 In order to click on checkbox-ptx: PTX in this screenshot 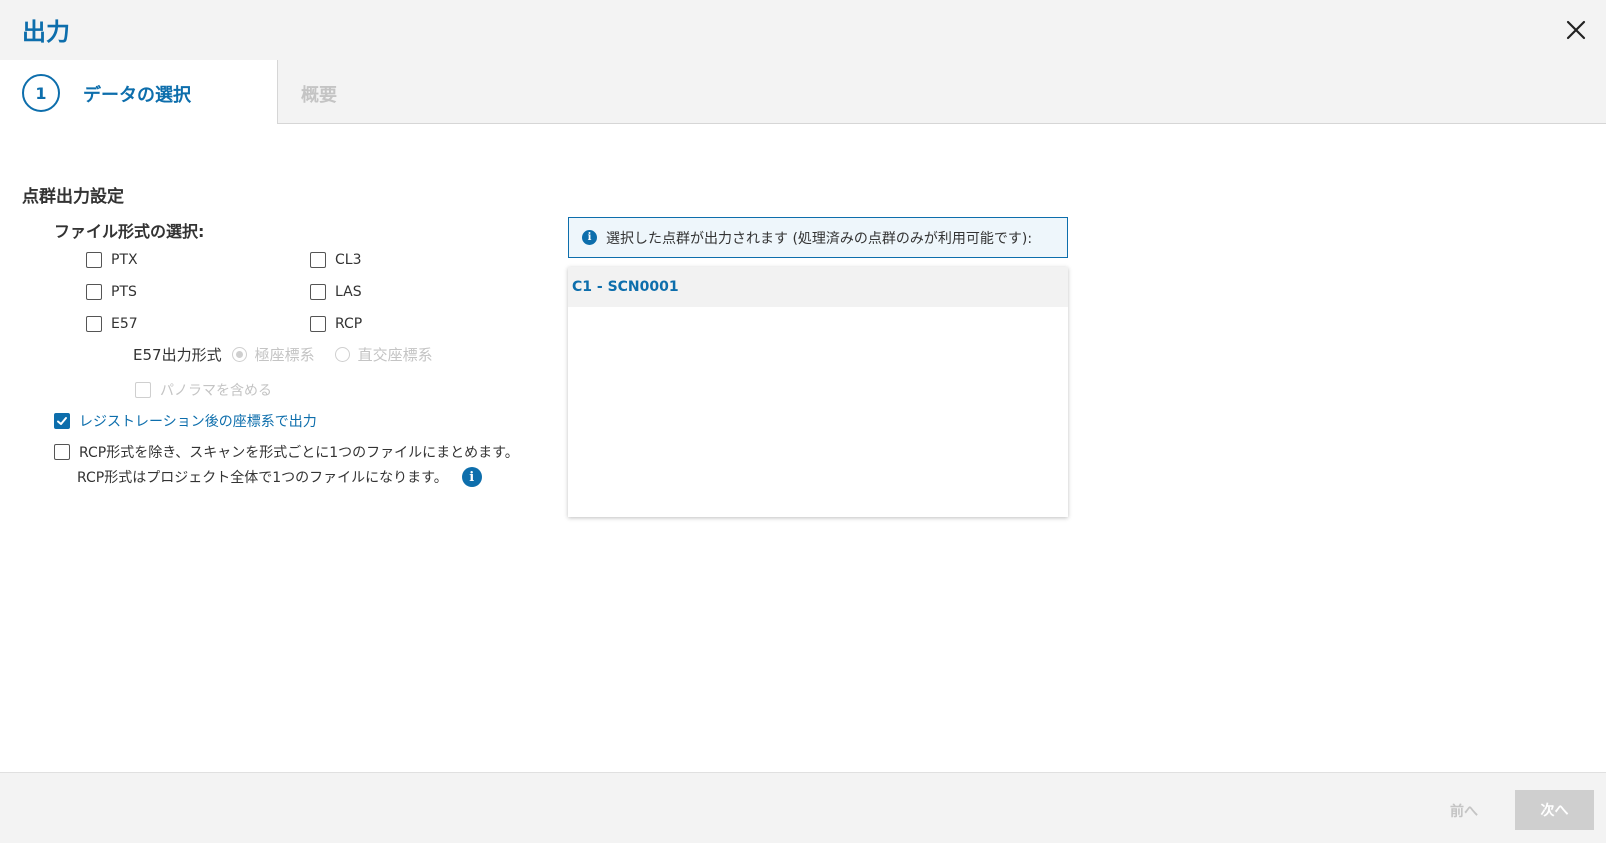, I will do `click(112, 260)`.